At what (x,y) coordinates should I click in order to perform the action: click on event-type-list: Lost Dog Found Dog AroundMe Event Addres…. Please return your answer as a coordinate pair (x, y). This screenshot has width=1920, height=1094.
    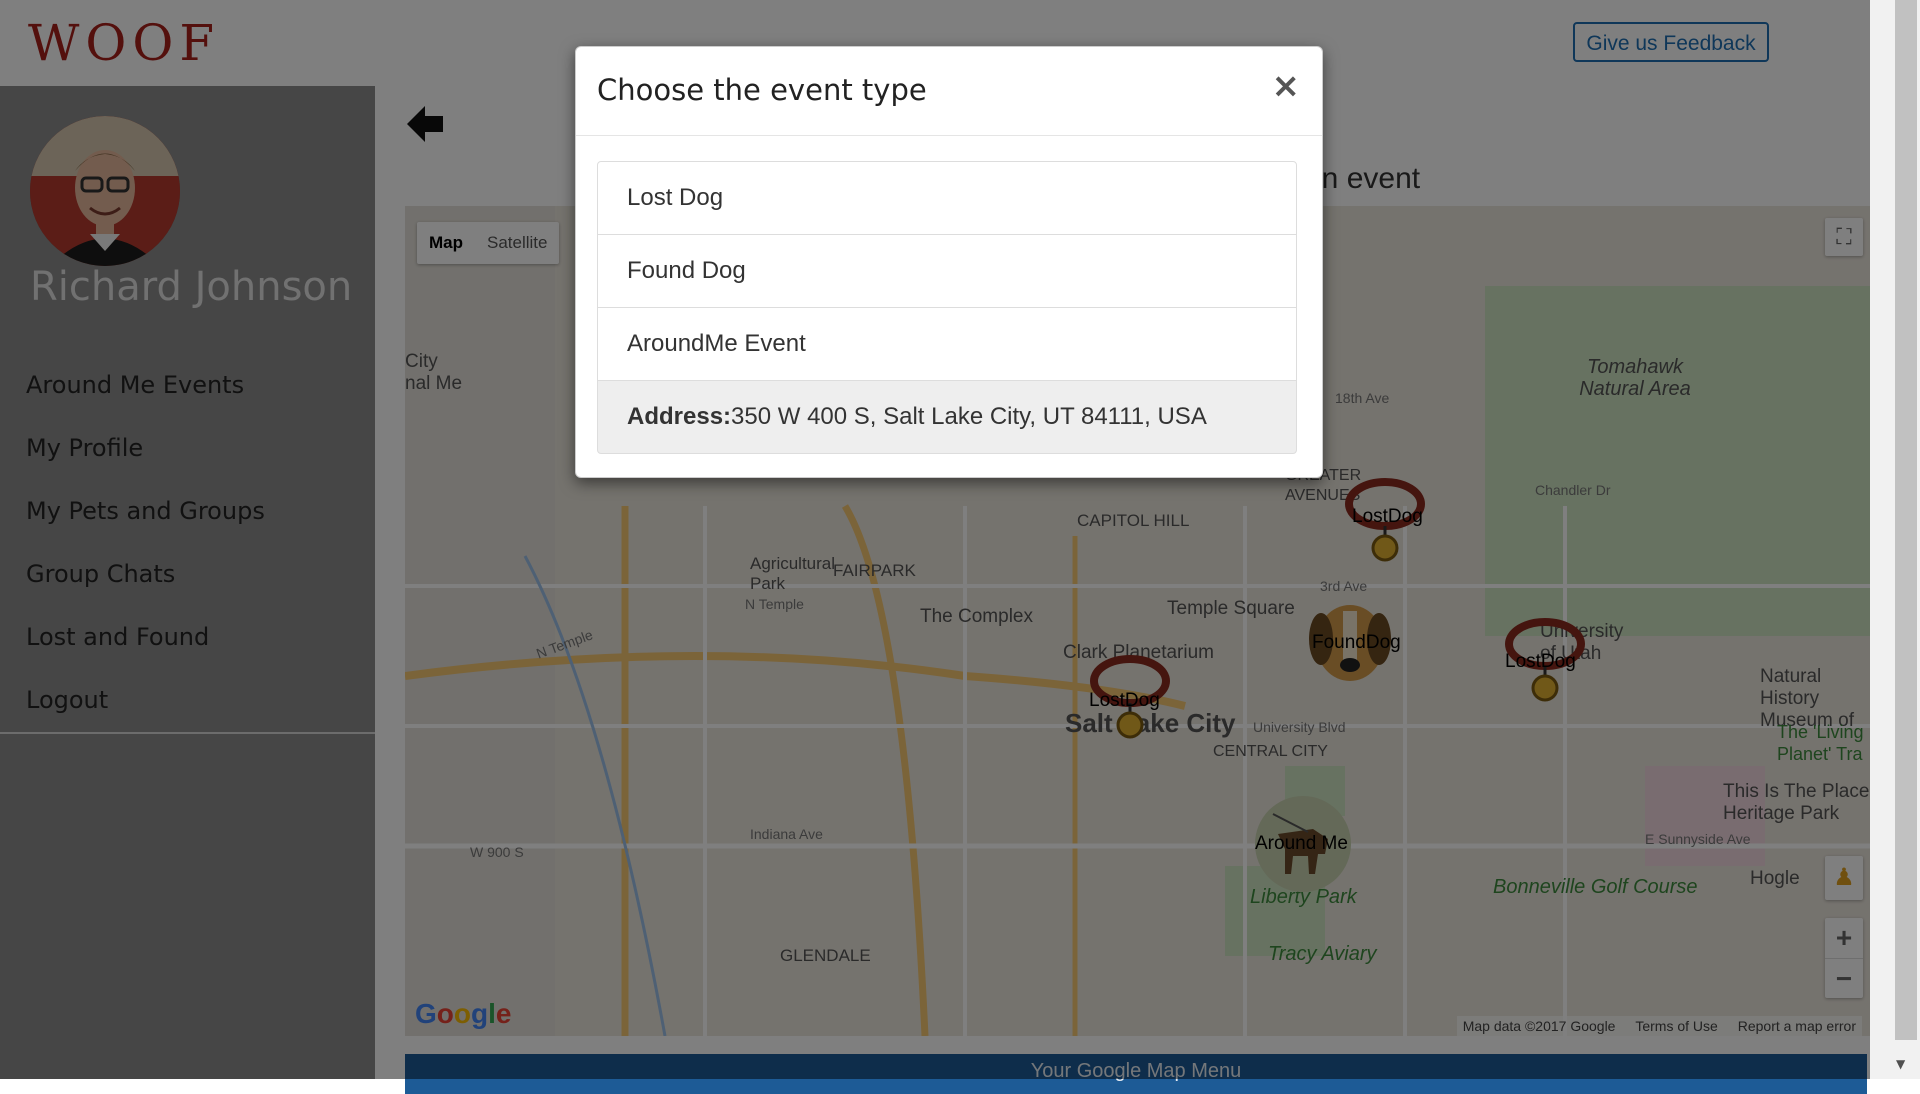
    Looking at the image, I should click on (947, 307).